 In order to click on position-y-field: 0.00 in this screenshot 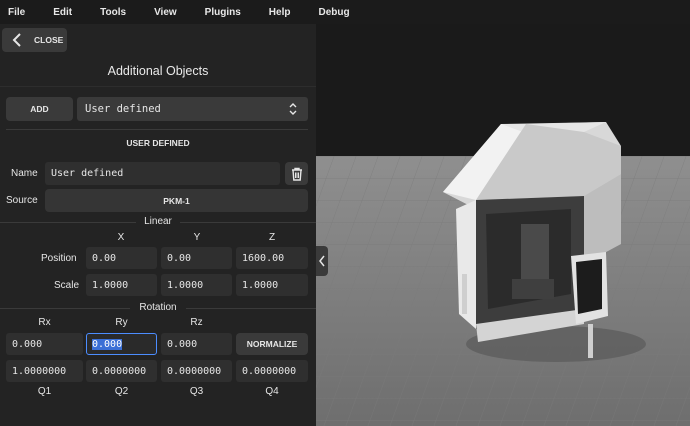, I will do `click(196, 258)`.